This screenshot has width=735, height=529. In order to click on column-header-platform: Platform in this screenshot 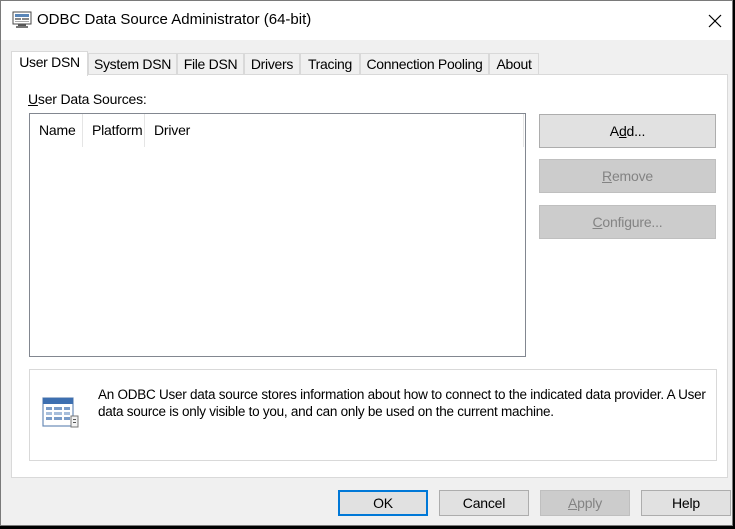, I will do `click(114, 130)`.